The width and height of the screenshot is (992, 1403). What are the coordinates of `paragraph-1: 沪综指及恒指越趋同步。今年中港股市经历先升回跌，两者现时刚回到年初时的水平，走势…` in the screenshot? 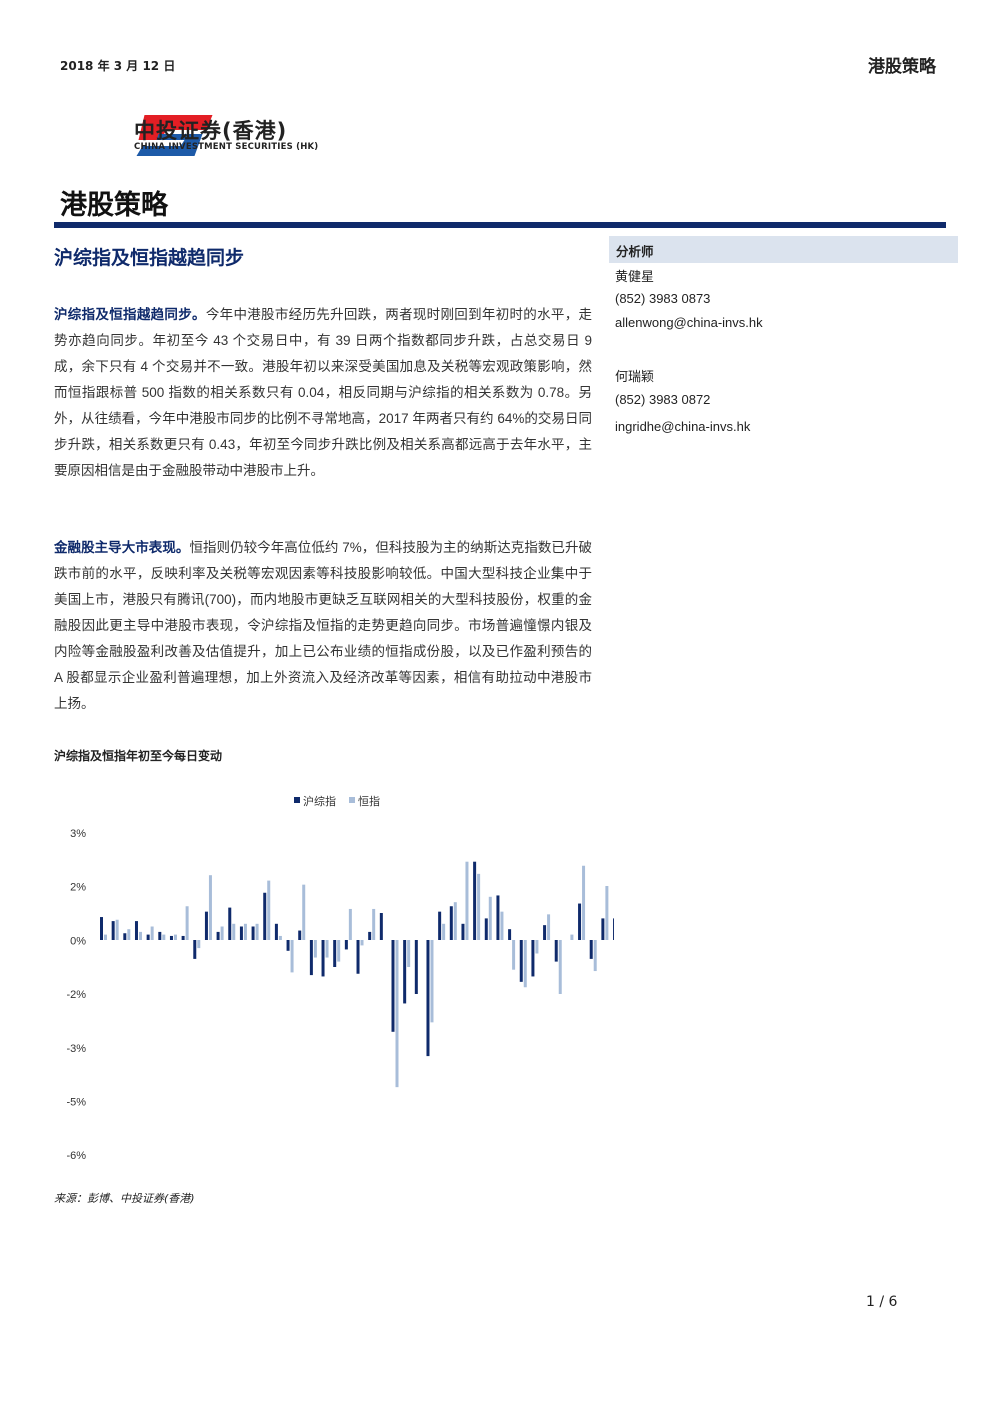 It's located at (323, 393).